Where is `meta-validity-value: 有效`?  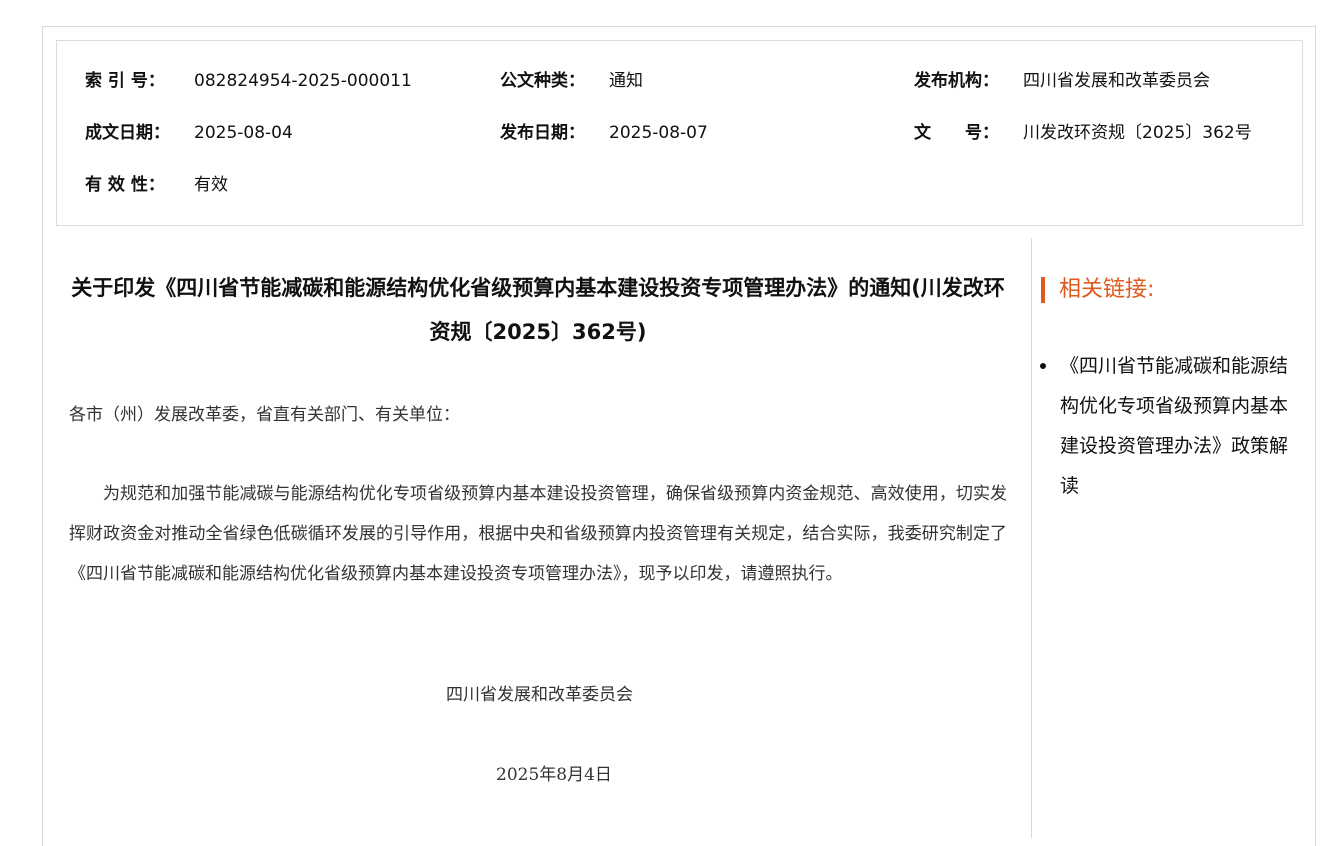 meta-validity-value: 有效 is located at coordinates (211, 185).